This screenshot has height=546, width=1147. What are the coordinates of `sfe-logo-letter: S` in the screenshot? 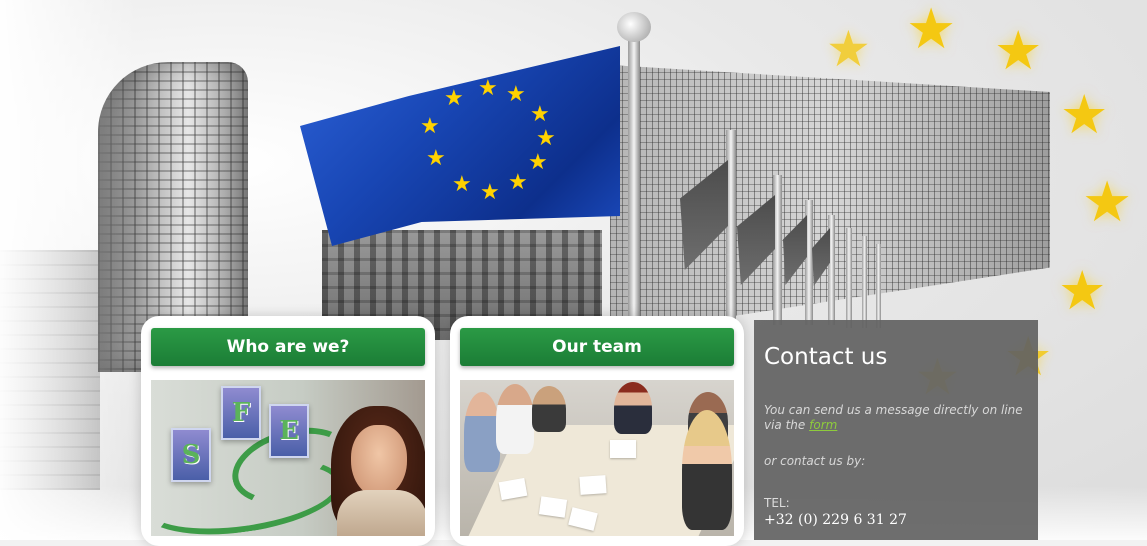 It's located at (191, 455).